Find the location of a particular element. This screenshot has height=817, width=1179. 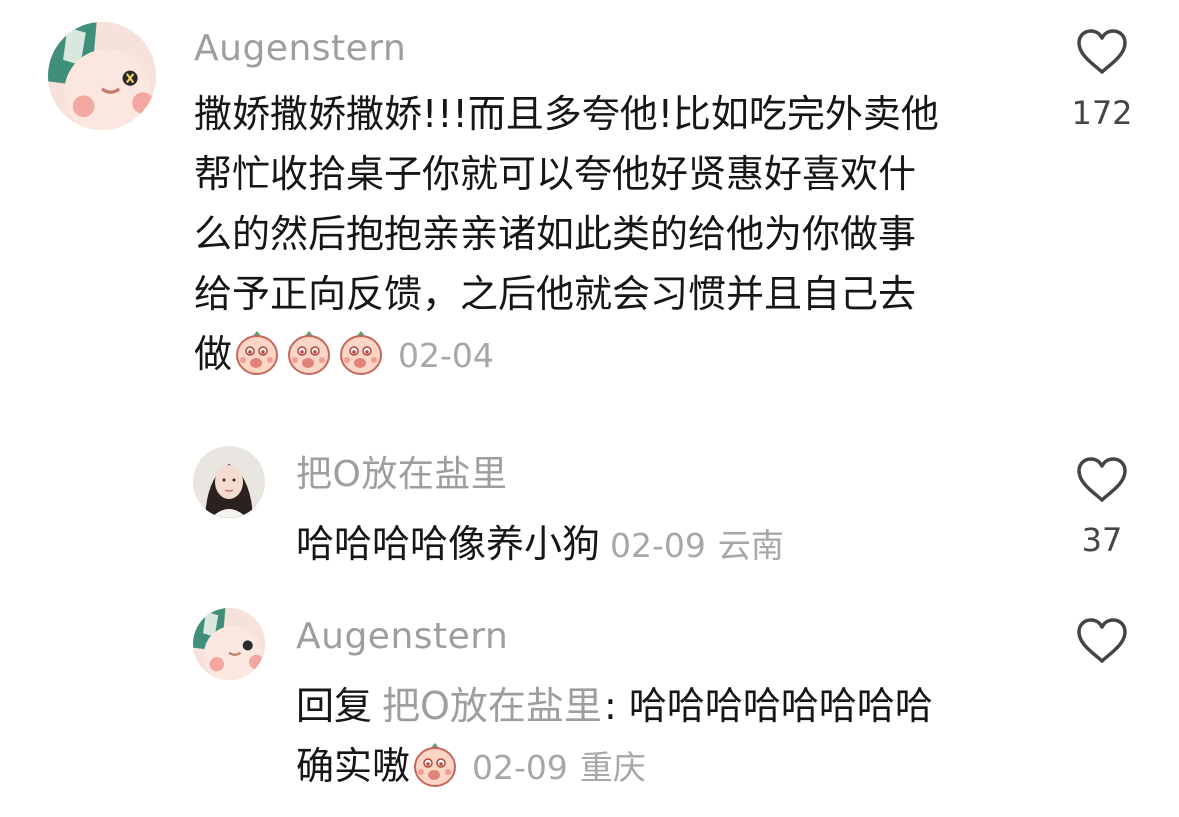

reply-username: 把O放在盐里 is located at coordinates (401, 475).